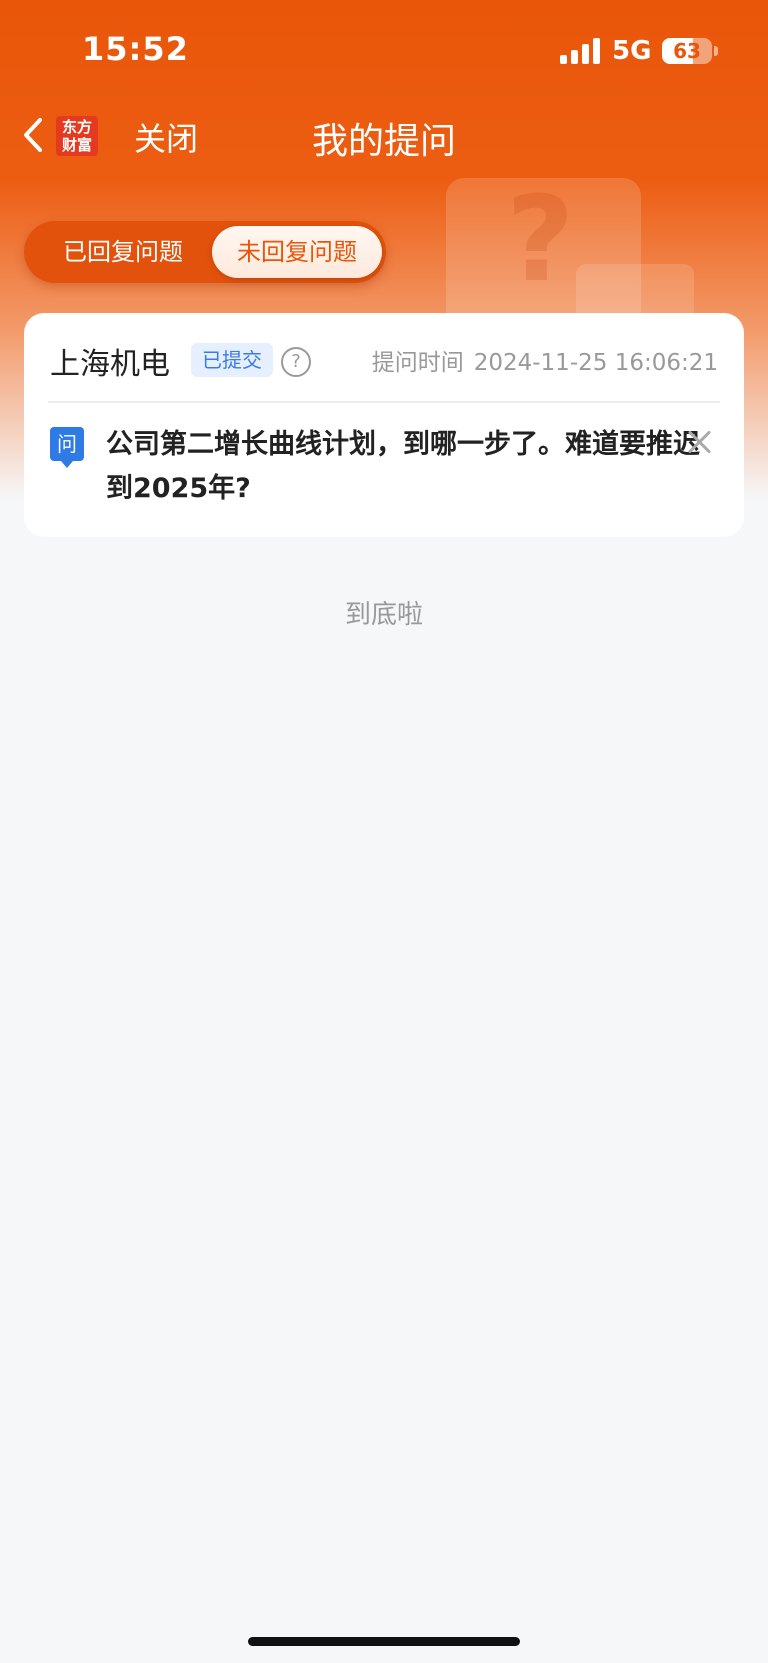 Image resolution: width=768 pixels, height=1663 pixels. What do you see at coordinates (383, 141) in the screenshot?
I see `page-title: 我的提问` at bounding box center [383, 141].